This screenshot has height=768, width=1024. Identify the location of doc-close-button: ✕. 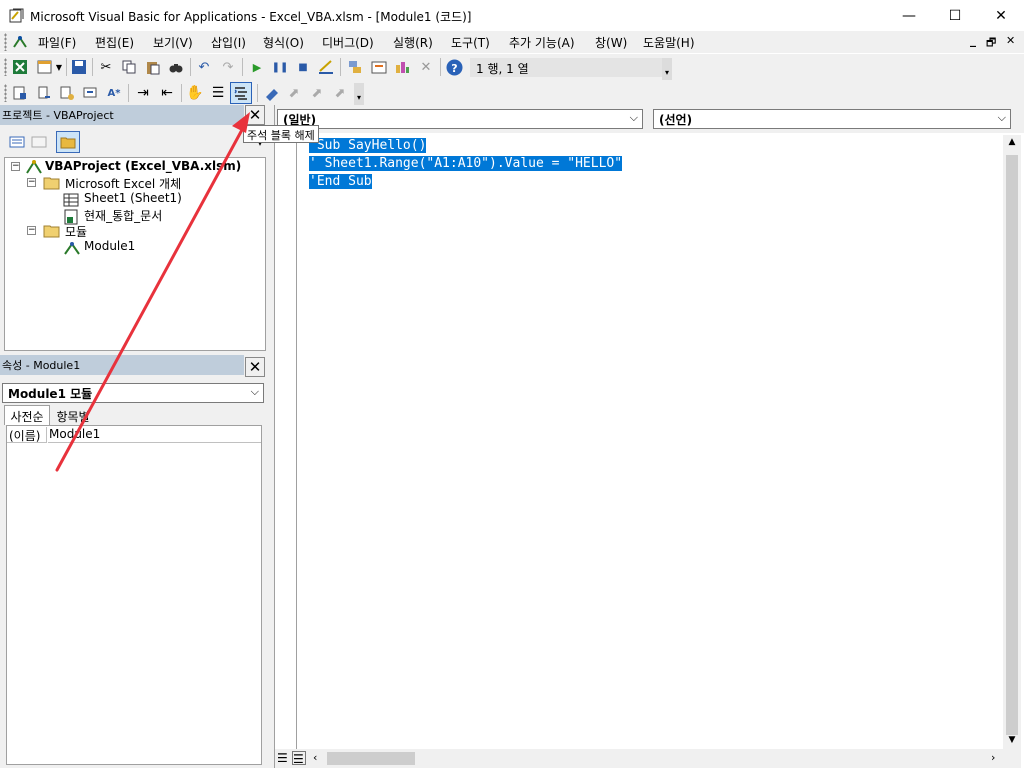
(1010, 40).